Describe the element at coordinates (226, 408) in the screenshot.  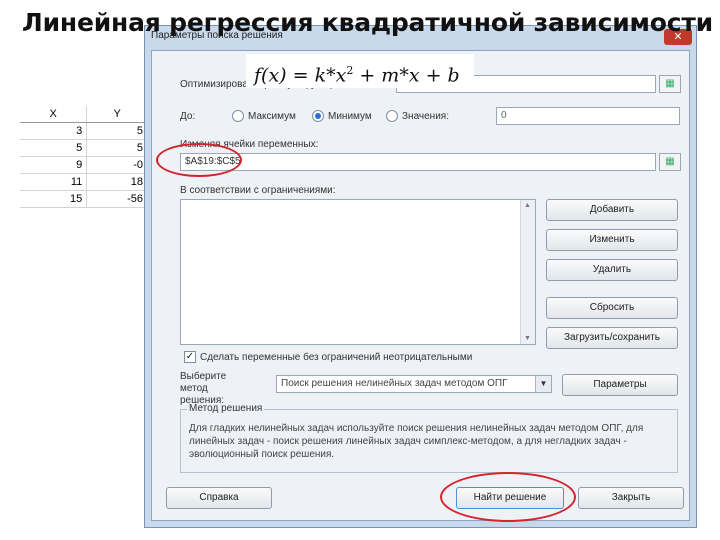
I see `method-group-title: Метод решения` at that location.